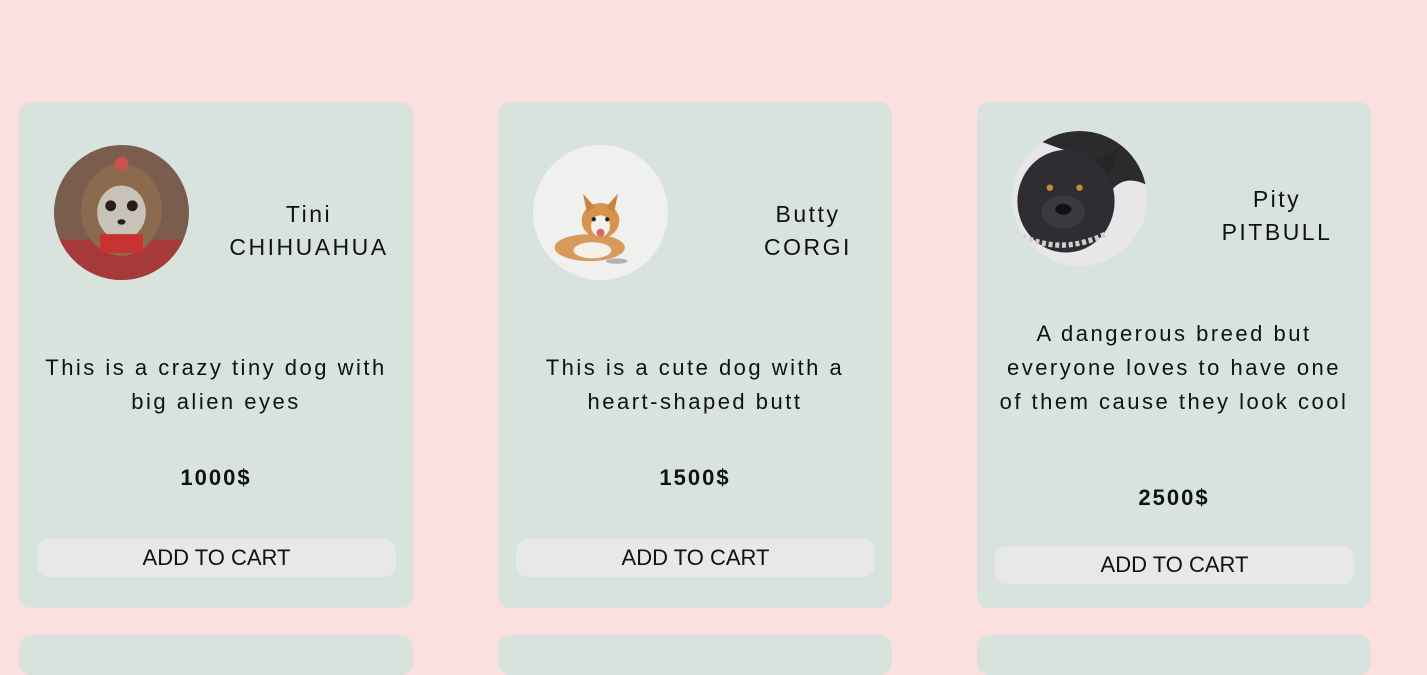 The width and height of the screenshot is (1427, 675). I want to click on product-title: Tini CHIHUAHUA, so click(309, 231).